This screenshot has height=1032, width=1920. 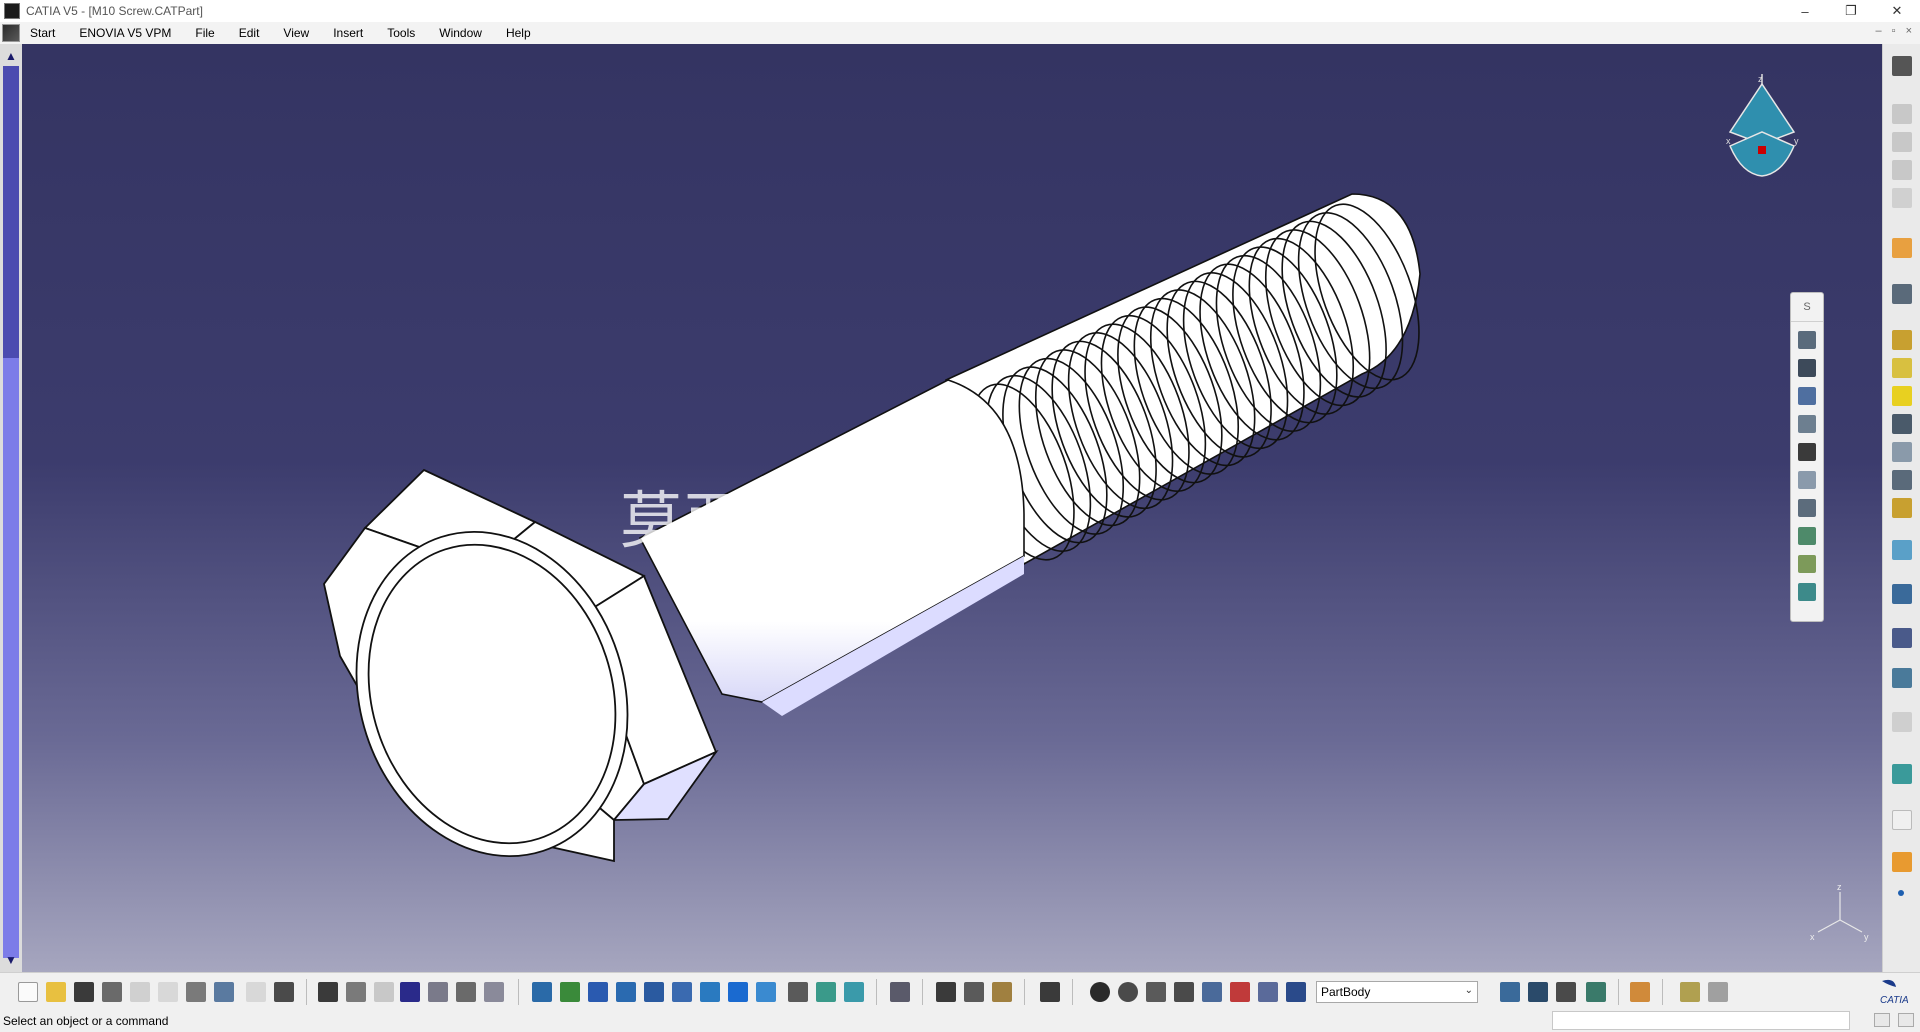 I want to click on plane-icon, so click(x=1807, y=368).